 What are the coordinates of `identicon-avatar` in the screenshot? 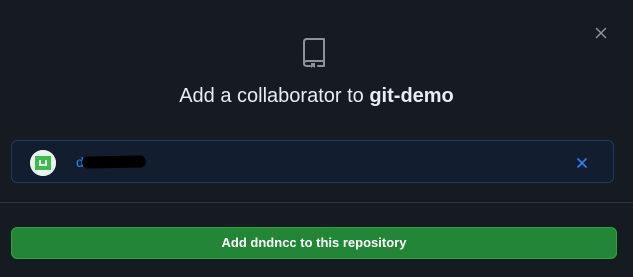 It's located at (43, 163).